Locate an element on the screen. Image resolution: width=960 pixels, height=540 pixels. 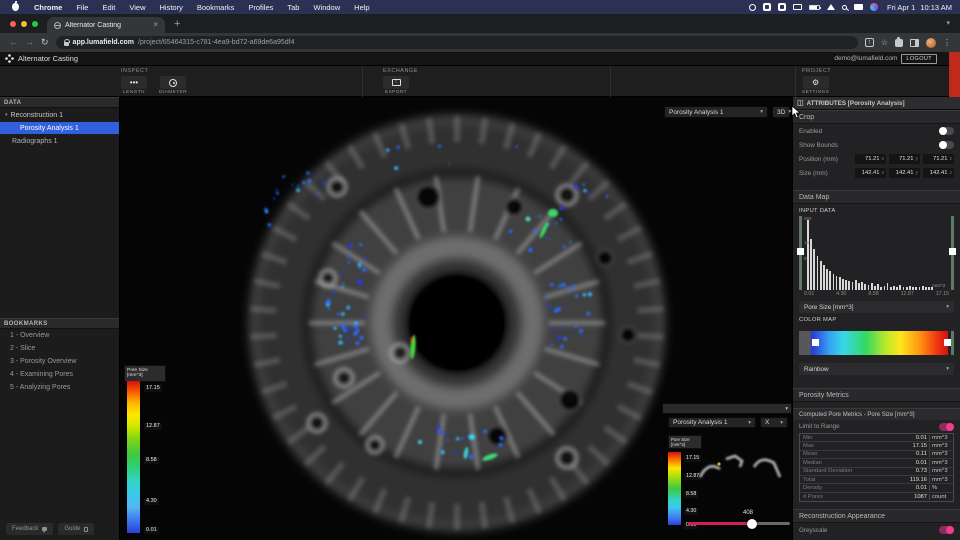
bookmark-item: 5 - Analyzing Pores is located at coordinates (59, 387).